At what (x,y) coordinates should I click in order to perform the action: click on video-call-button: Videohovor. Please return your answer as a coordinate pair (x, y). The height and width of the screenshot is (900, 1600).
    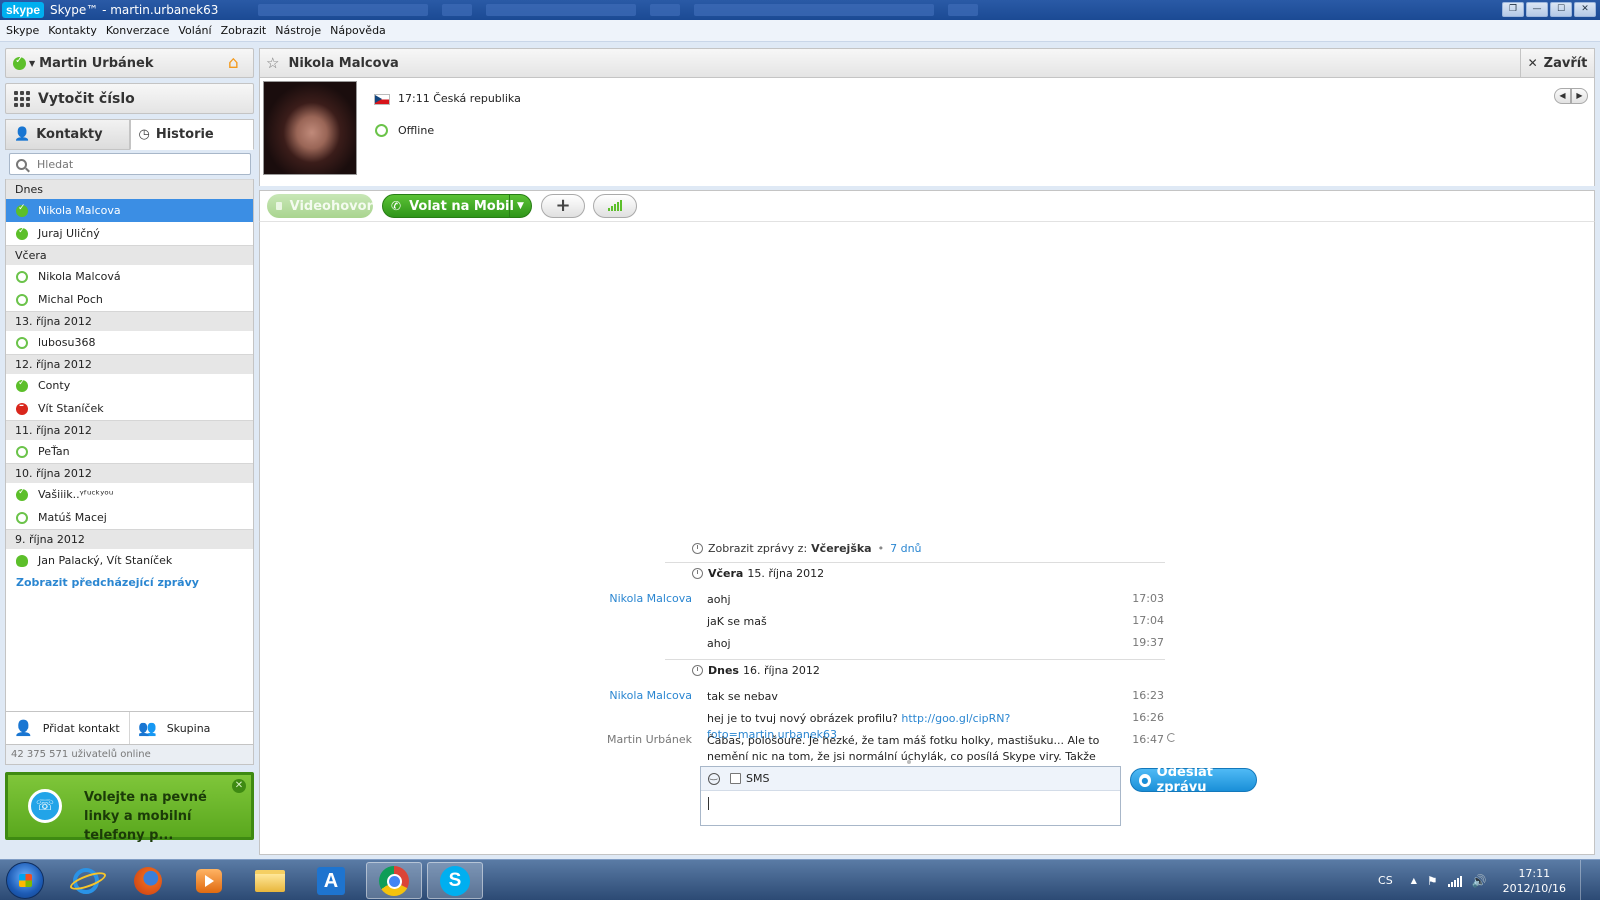
    Looking at the image, I should click on (320, 206).